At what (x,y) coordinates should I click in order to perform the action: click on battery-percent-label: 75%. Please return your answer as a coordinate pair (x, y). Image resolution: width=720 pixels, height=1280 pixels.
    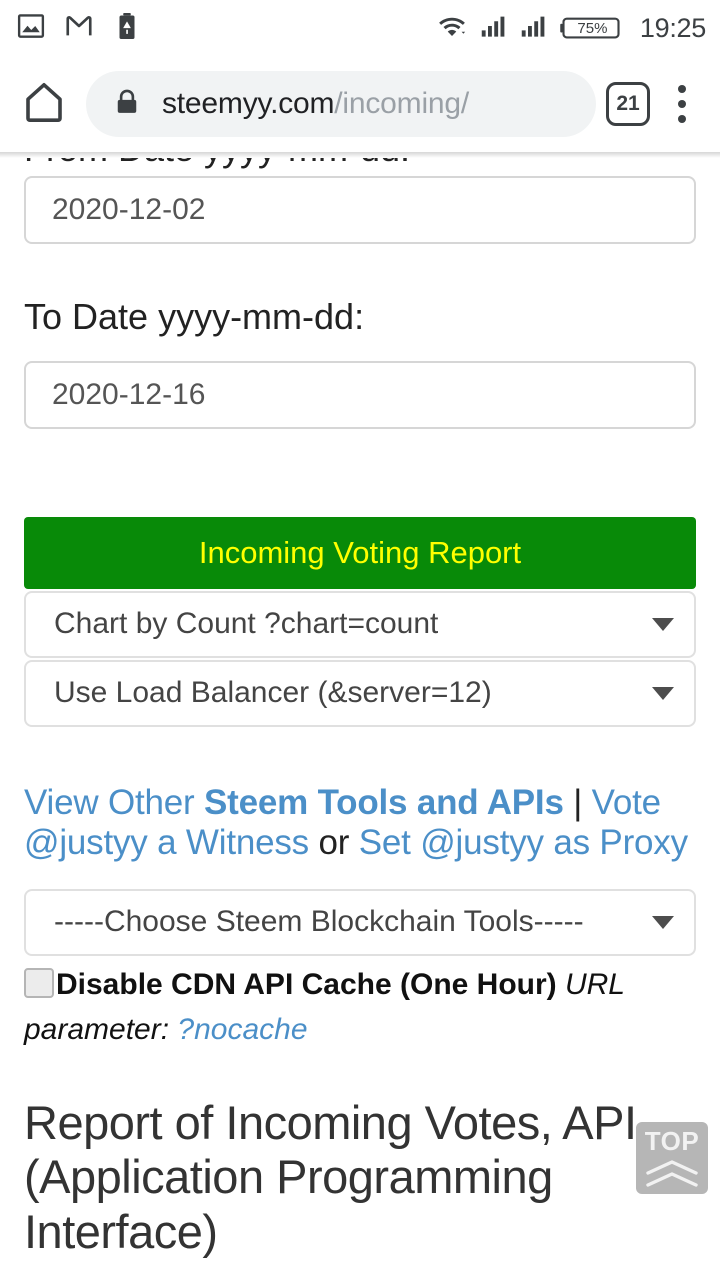
    Looking at the image, I should click on (592, 28).